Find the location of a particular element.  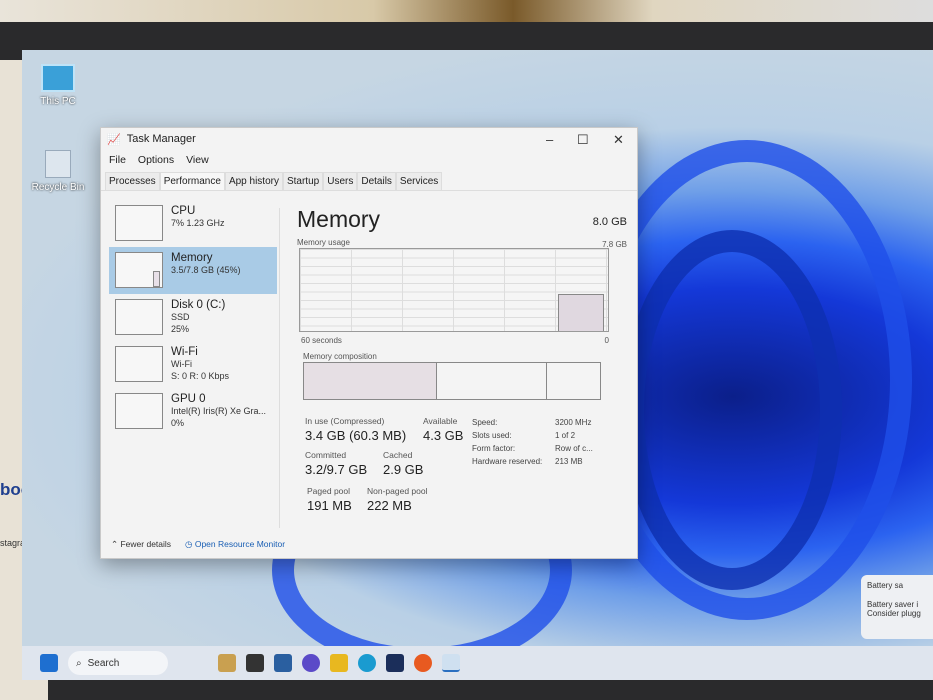

store-icon is located at coordinates (395, 663).